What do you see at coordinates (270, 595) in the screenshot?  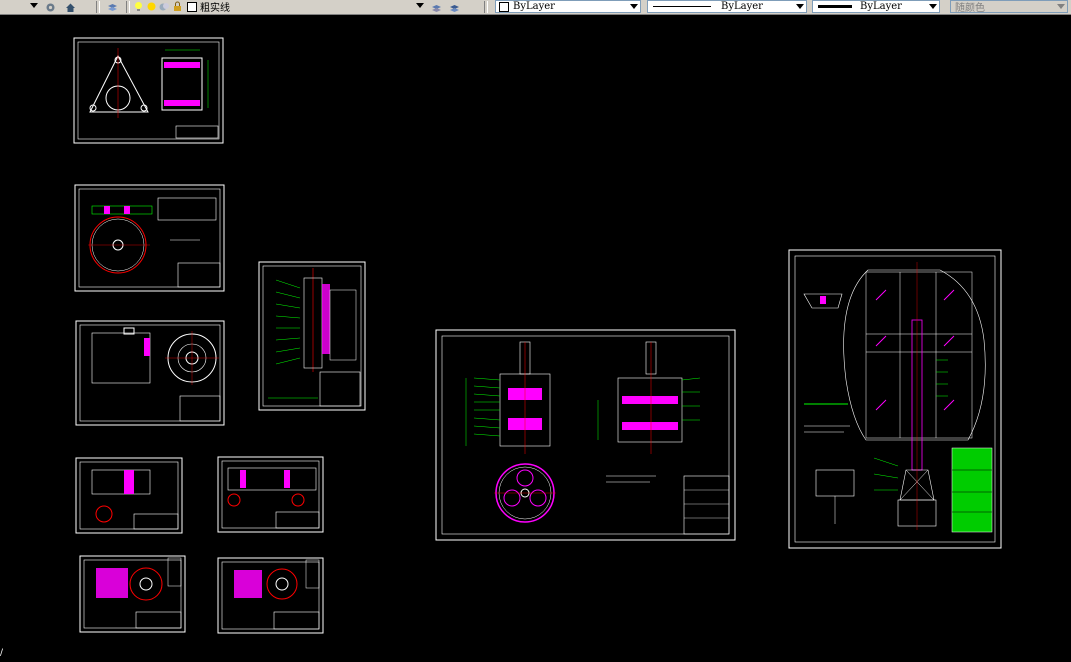 I see `drawing-sheet-bearing-seat-b` at bounding box center [270, 595].